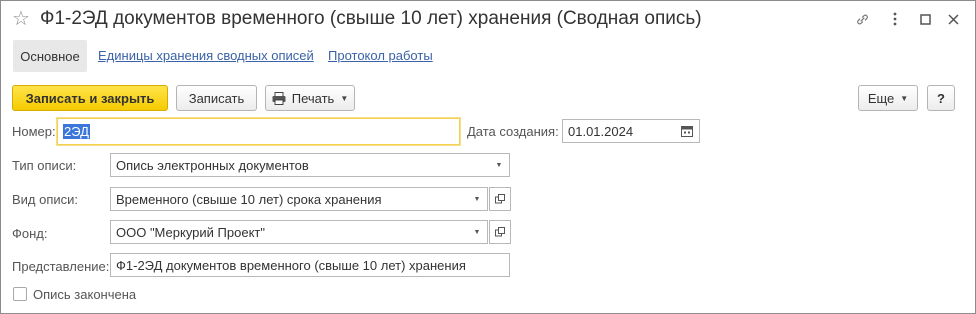 Image resolution: width=976 pixels, height=314 pixels. What do you see at coordinates (21, 19) in the screenshot?
I see `favorite-star-icon: ☆` at bounding box center [21, 19].